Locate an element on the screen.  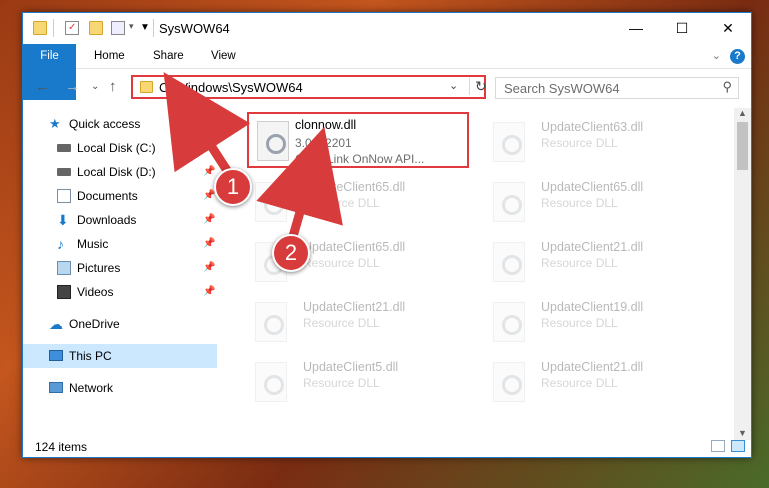
file-item: UpdateClient19.dll Resource DLL is located at coordinates (598, 322).